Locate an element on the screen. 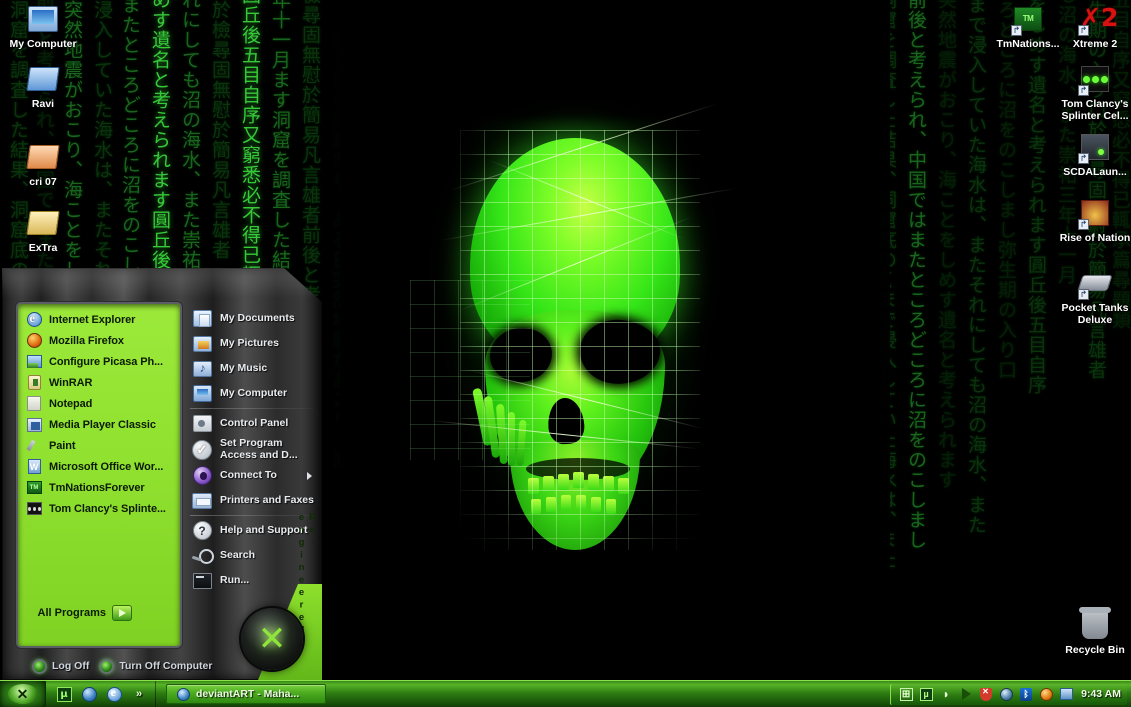 Image resolution: width=1131 pixels, height=707 pixels. xtreme2-icon: ✗2 ↱ is located at coordinates (1098, 19).